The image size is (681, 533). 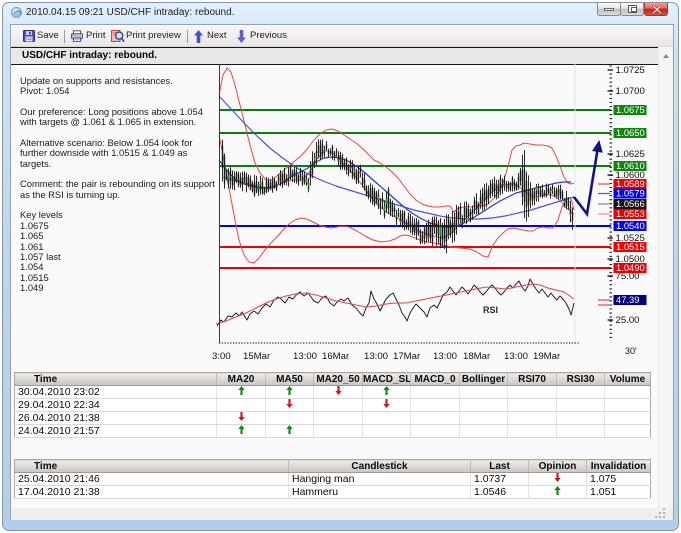 I want to click on svg-text: 1.0625, so click(x=630, y=154).